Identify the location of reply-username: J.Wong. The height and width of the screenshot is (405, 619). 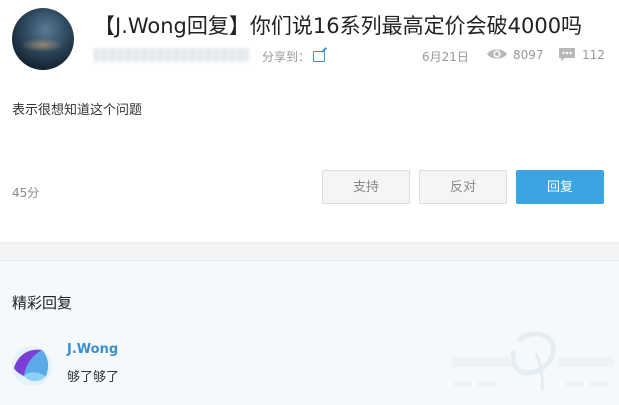
(92, 349).